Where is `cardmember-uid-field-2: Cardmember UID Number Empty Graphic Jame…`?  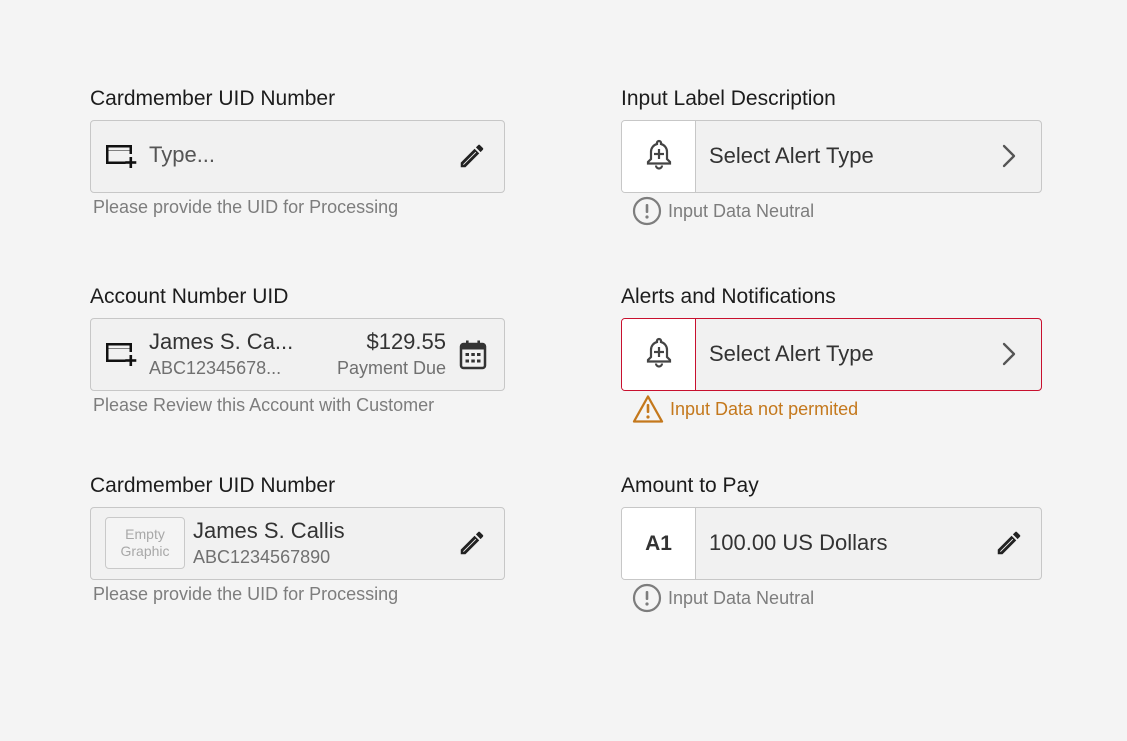 cardmember-uid-field-2: Cardmember UID Number Empty Graphic Jame… is located at coordinates (297, 543).